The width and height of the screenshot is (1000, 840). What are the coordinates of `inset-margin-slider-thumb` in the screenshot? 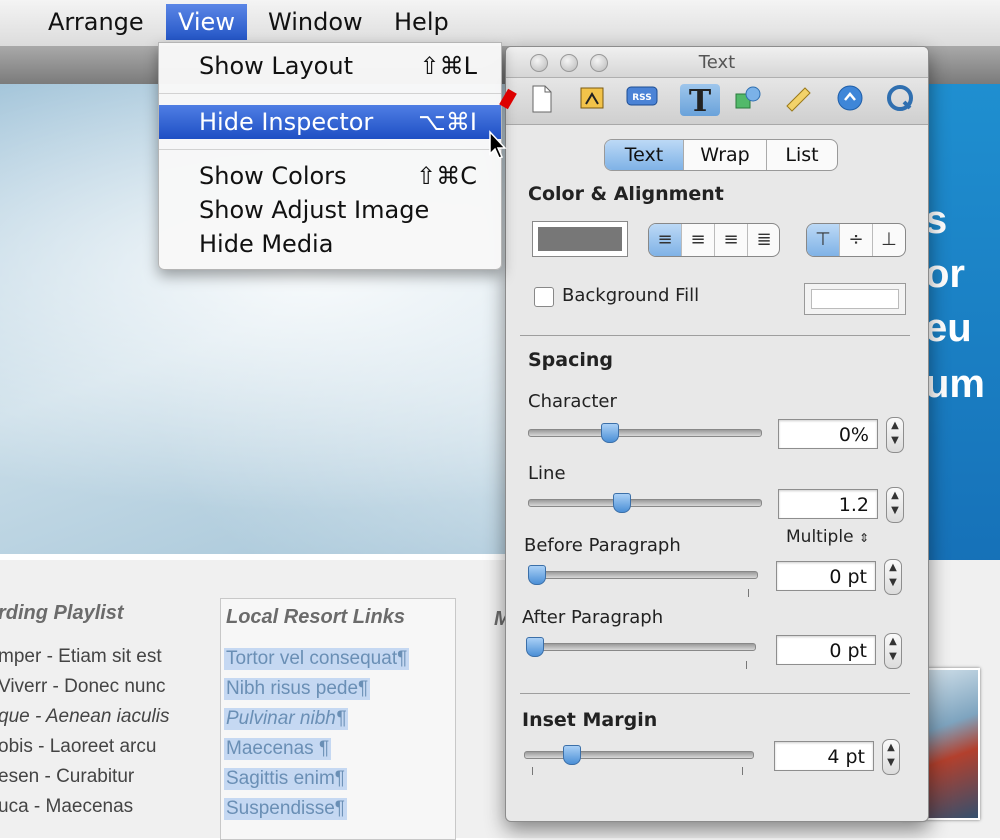 It's located at (571, 755).